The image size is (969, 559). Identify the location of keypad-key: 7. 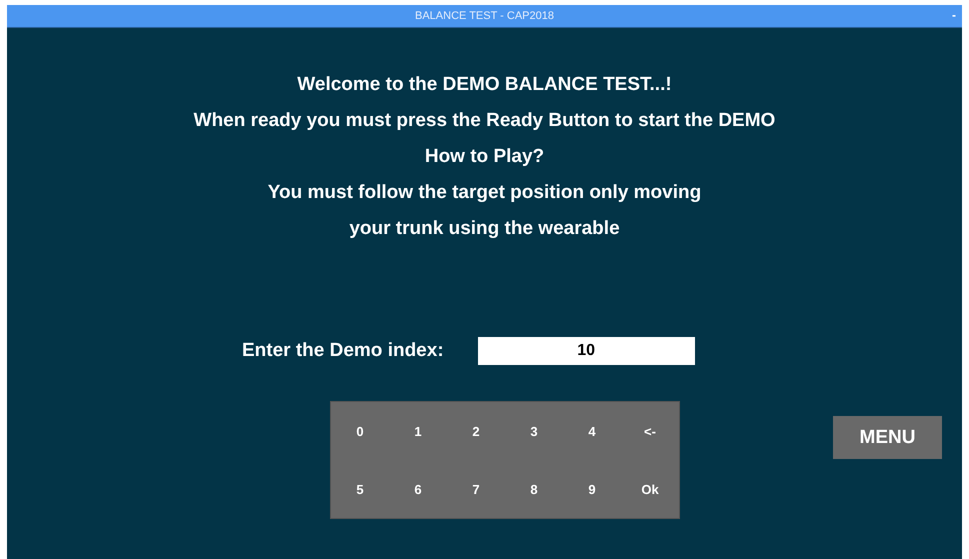
(476, 489).